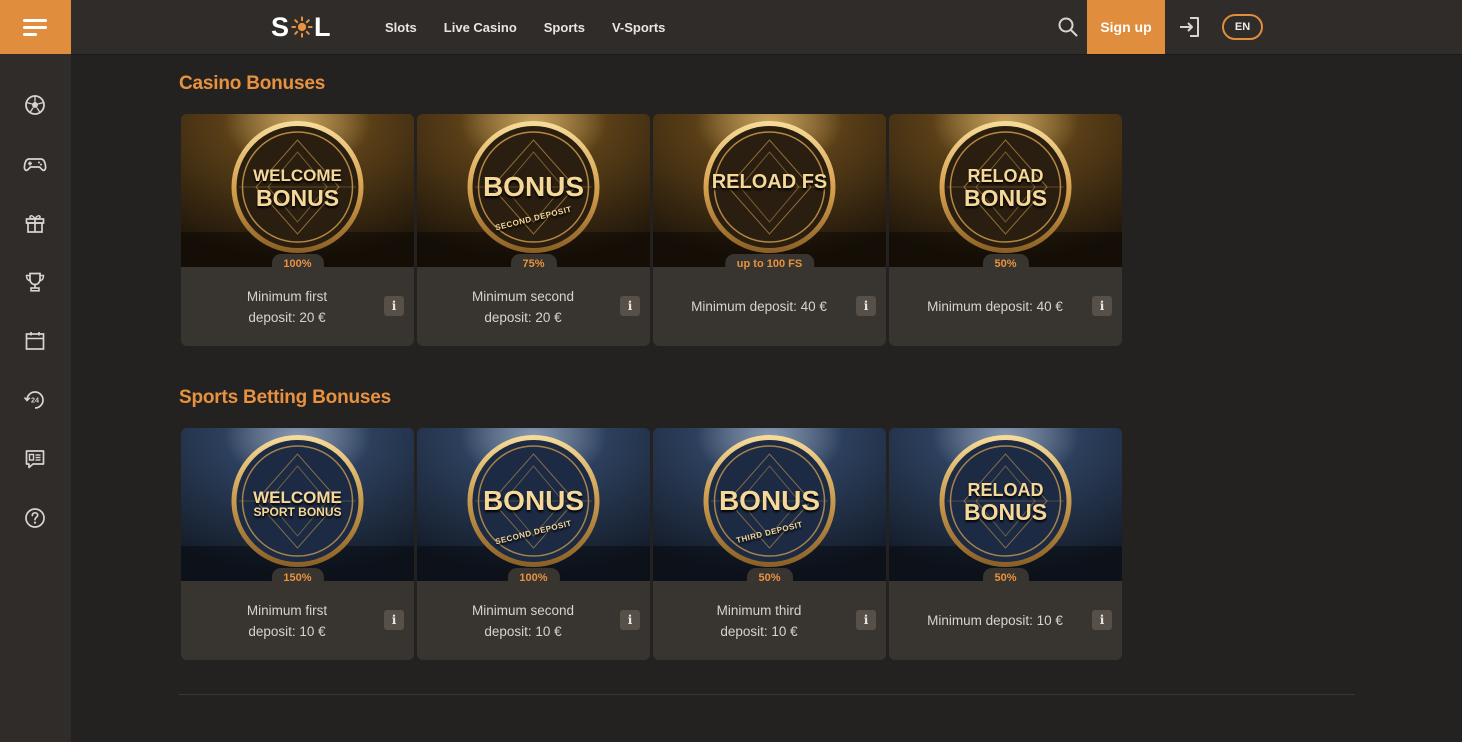 Image resolution: width=1462 pixels, height=742 pixels. What do you see at coordinates (767, 694) in the screenshot?
I see `footer-divider` at bounding box center [767, 694].